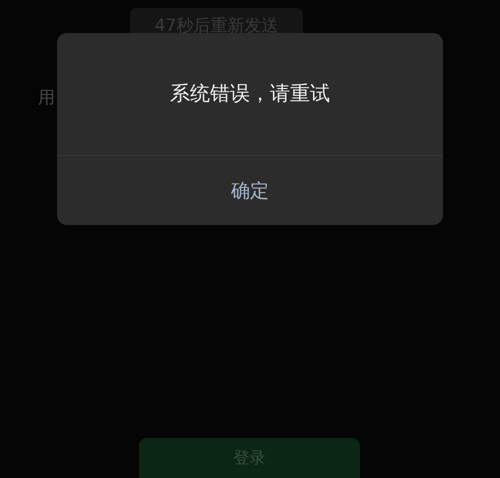 This screenshot has width=500, height=478. What do you see at coordinates (46, 98) in the screenshot?
I see `field-label: 用` at bounding box center [46, 98].